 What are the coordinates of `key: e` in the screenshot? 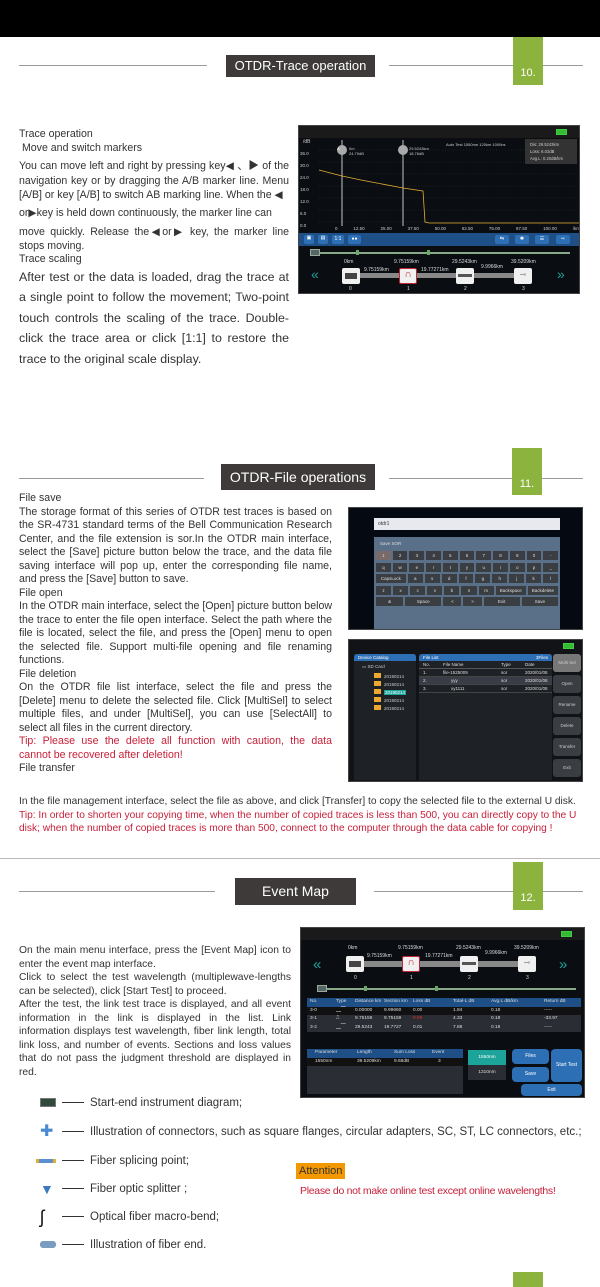 It's located at (417, 567).